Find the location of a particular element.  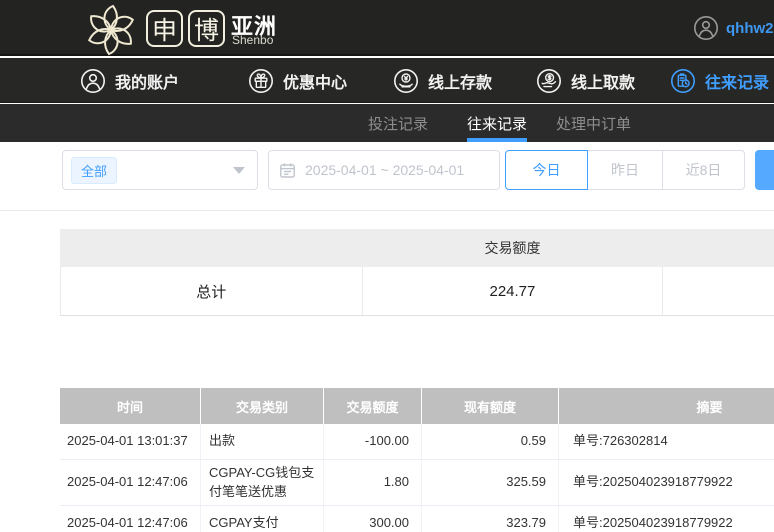

column-header-time: 时间 is located at coordinates (130, 406).